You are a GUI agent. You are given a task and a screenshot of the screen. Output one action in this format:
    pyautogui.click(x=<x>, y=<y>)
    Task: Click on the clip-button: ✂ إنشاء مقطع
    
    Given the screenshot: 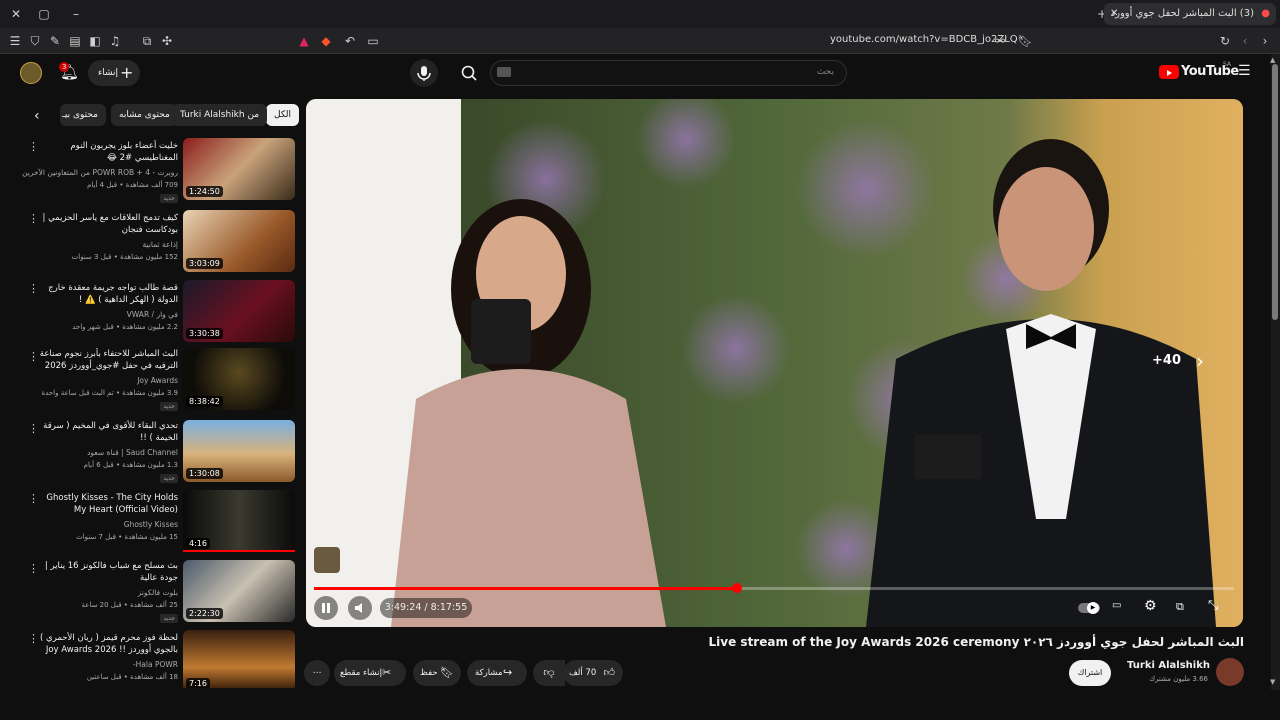 What is the action you would take?
    pyautogui.click(x=370, y=673)
    